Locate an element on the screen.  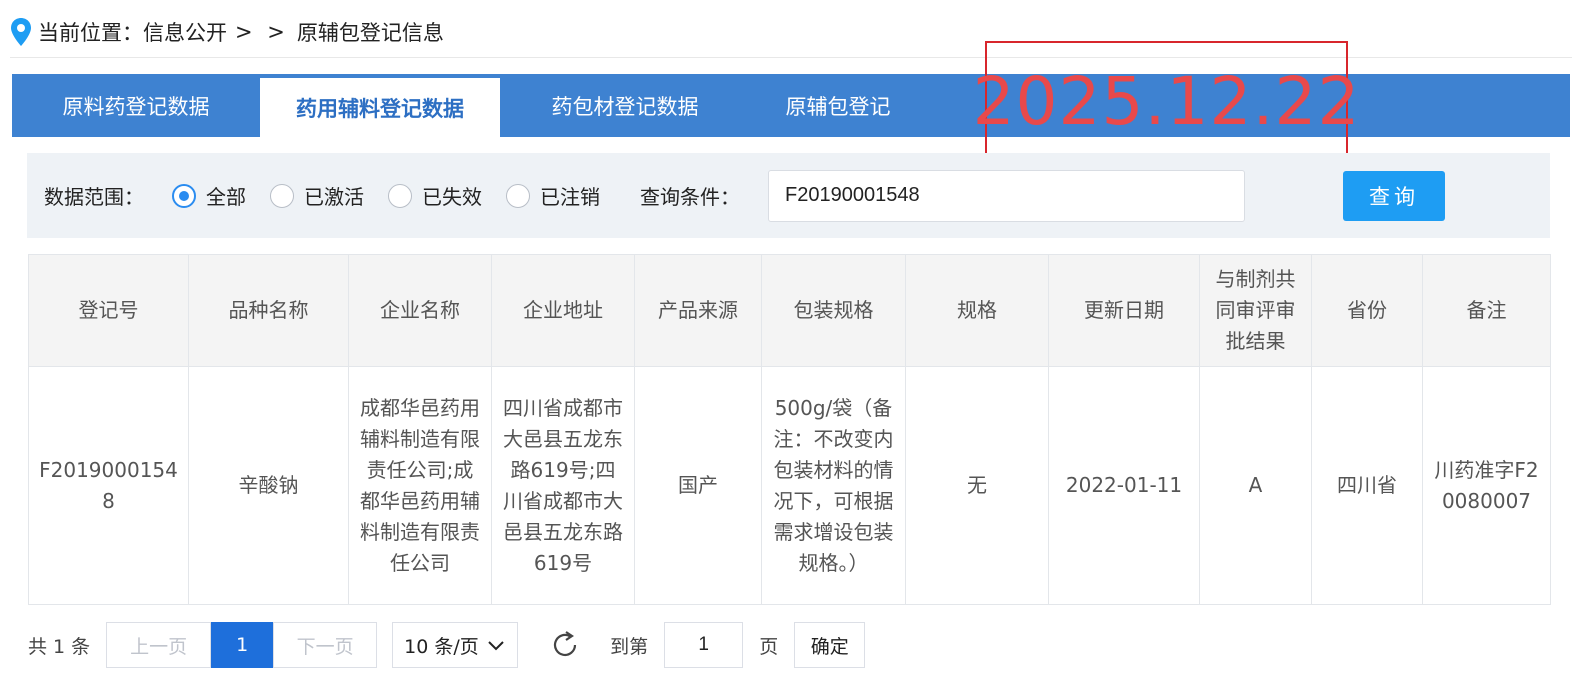
goto-page-input is located at coordinates (704, 645).